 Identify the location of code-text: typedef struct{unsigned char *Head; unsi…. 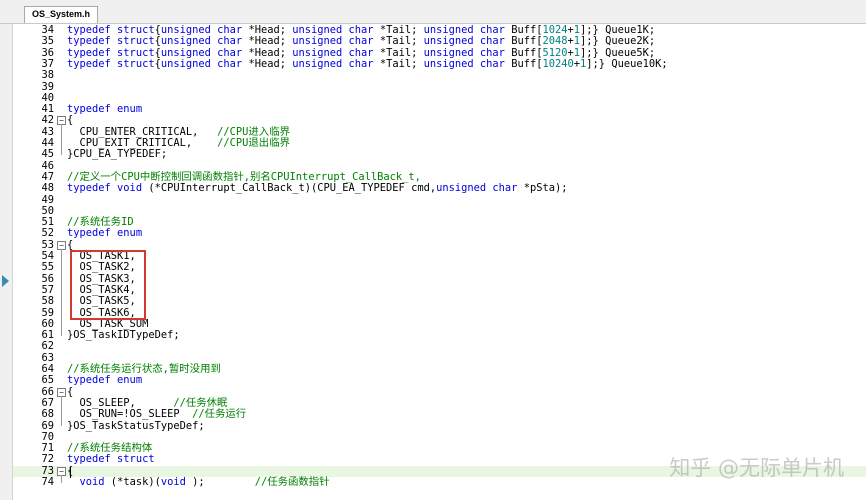
(367, 63).